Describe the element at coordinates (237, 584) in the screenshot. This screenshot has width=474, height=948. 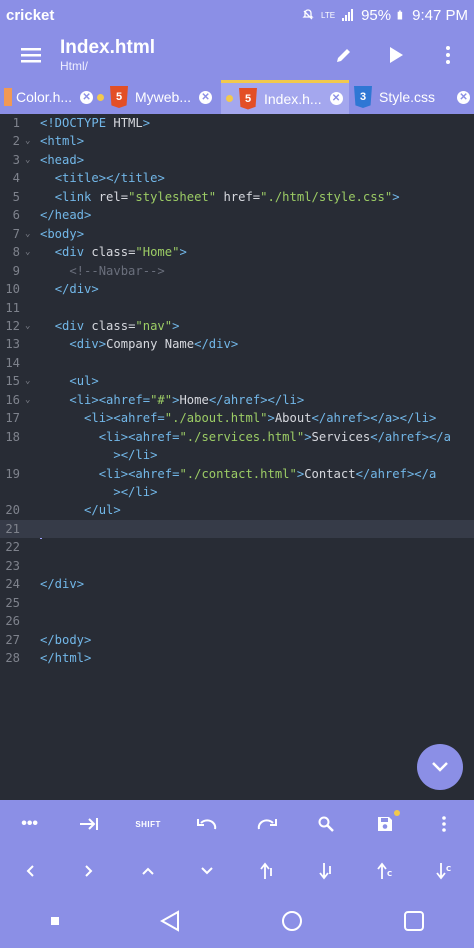
I see `code-line: 24 </div>` at that location.